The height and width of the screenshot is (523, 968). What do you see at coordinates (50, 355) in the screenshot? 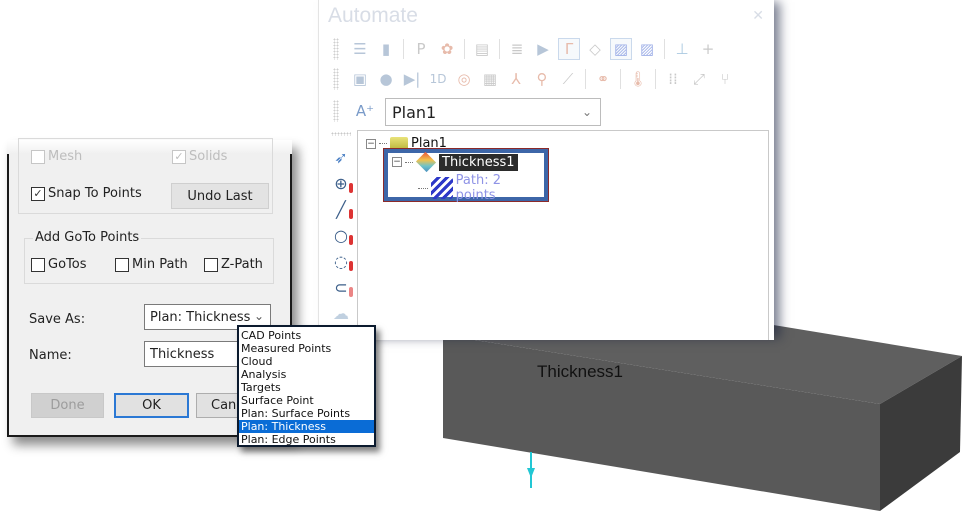
I see `name-label: Name:` at bounding box center [50, 355].